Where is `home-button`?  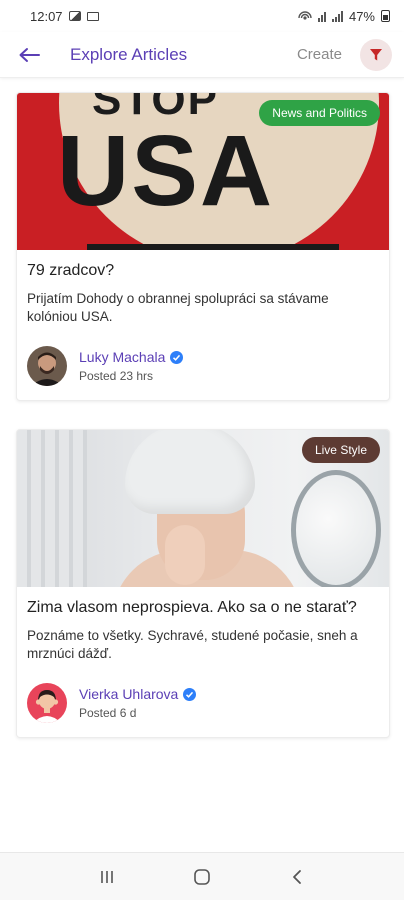 home-button is located at coordinates (202, 877).